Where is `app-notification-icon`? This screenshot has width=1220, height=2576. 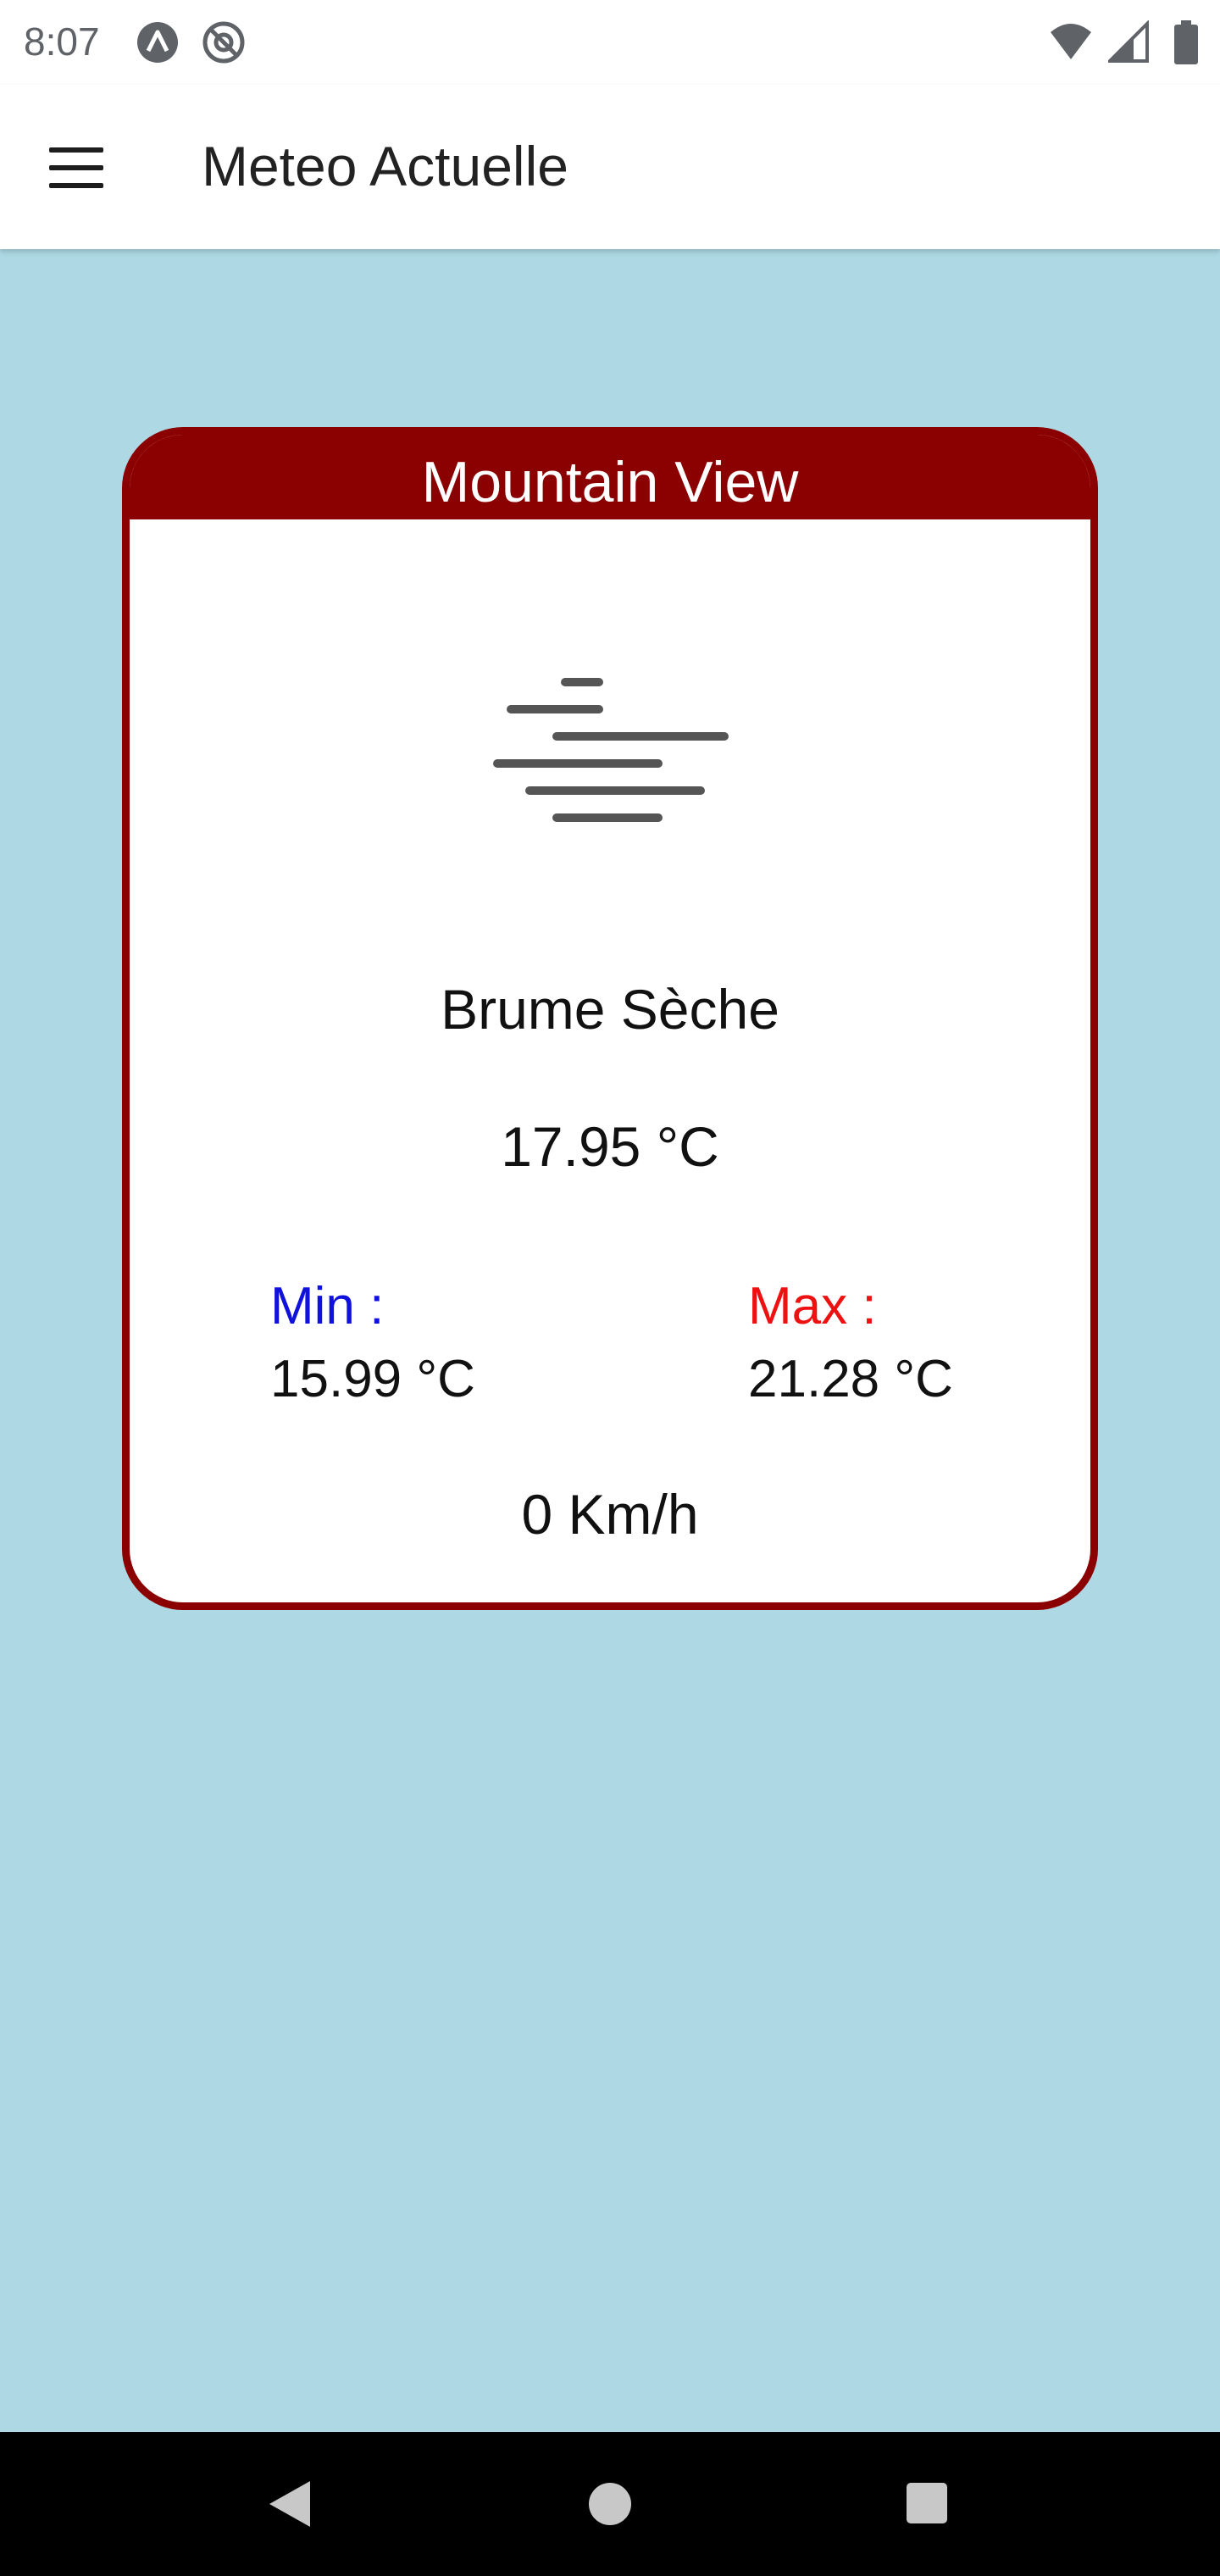 app-notification-icon is located at coordinates (157, 42).